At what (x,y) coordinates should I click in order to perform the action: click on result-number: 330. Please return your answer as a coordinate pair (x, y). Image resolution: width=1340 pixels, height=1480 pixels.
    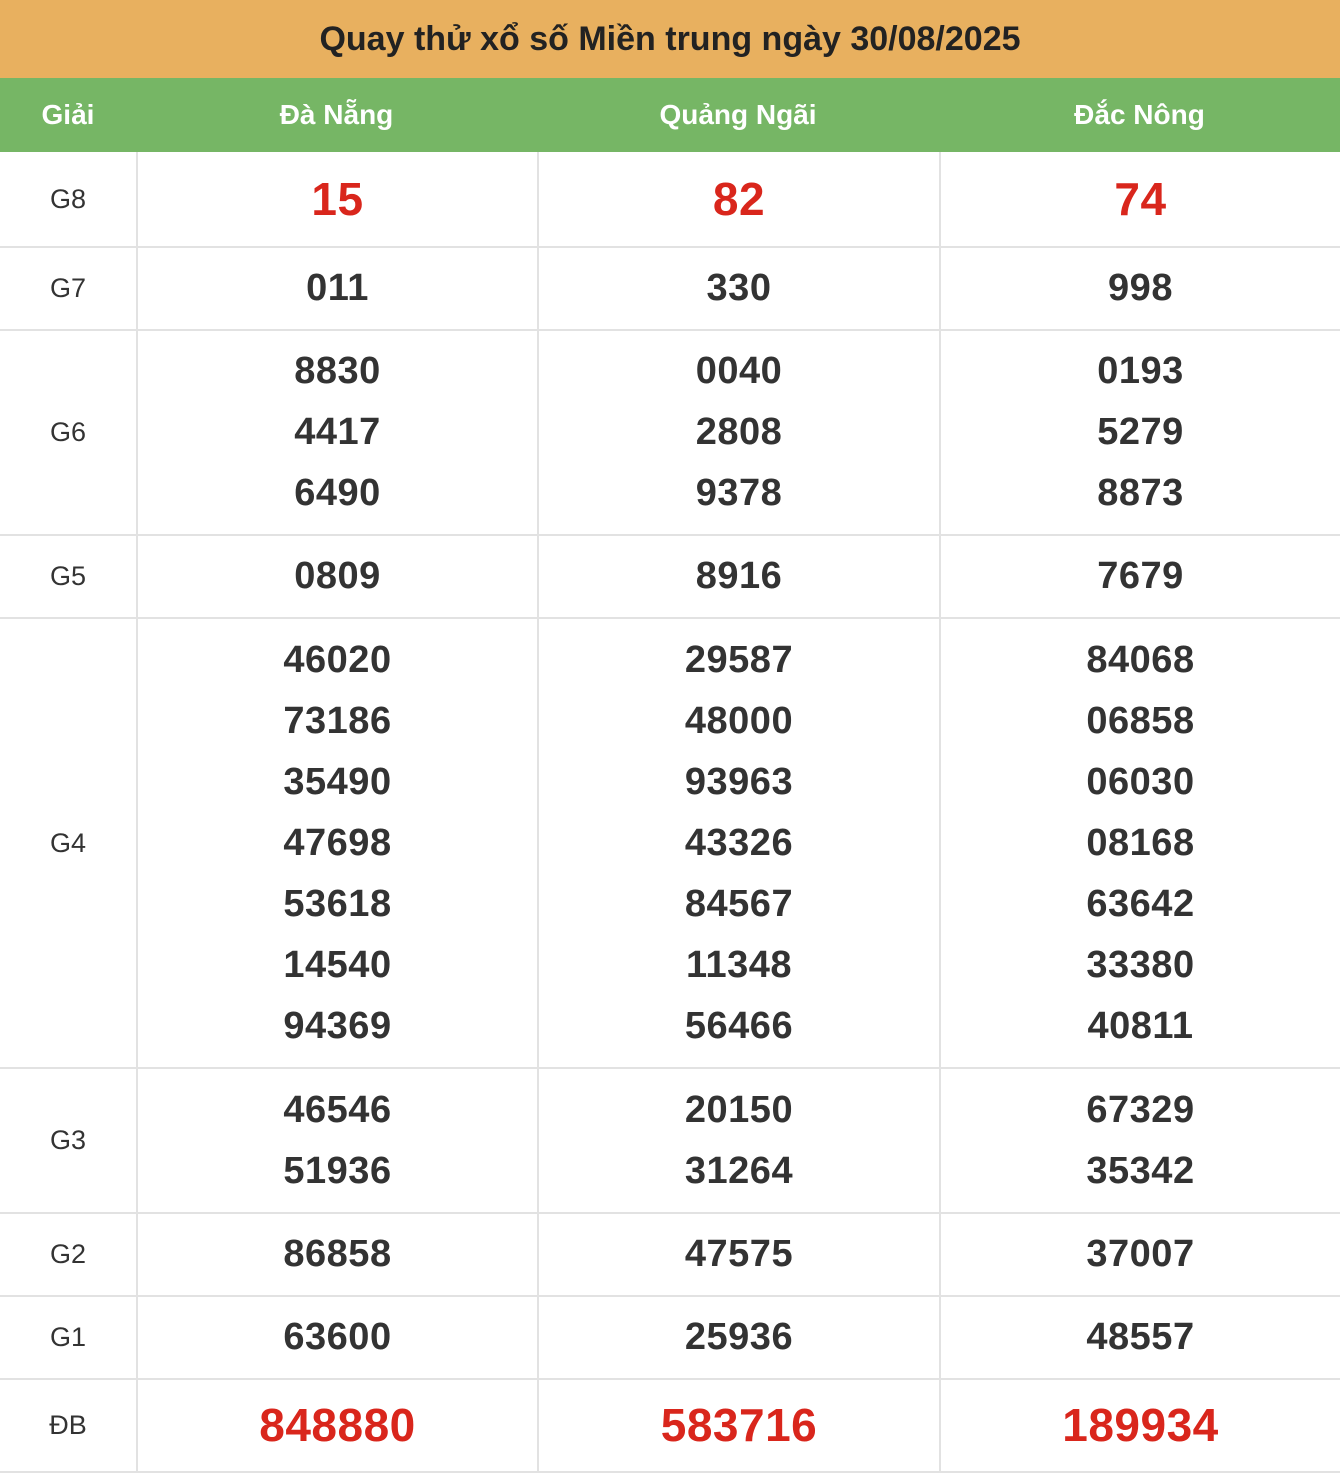
    Looking at the image, I should click on (739, 288).